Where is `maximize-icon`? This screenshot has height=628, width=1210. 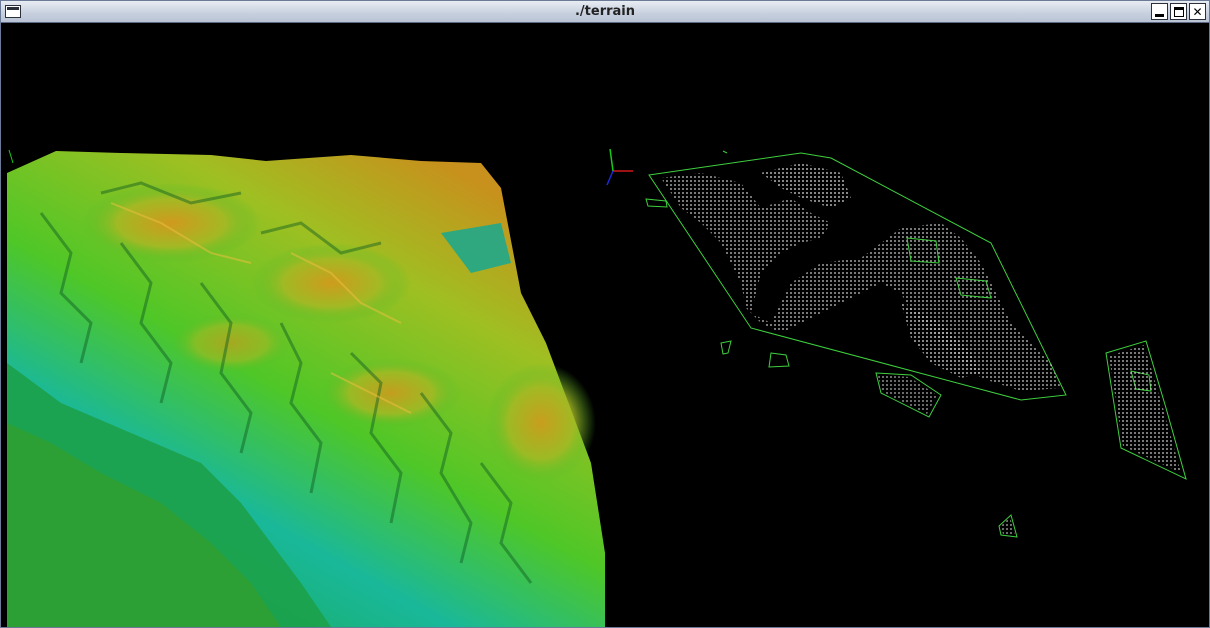
maximize-icon is located at coordinates (1178, 11).